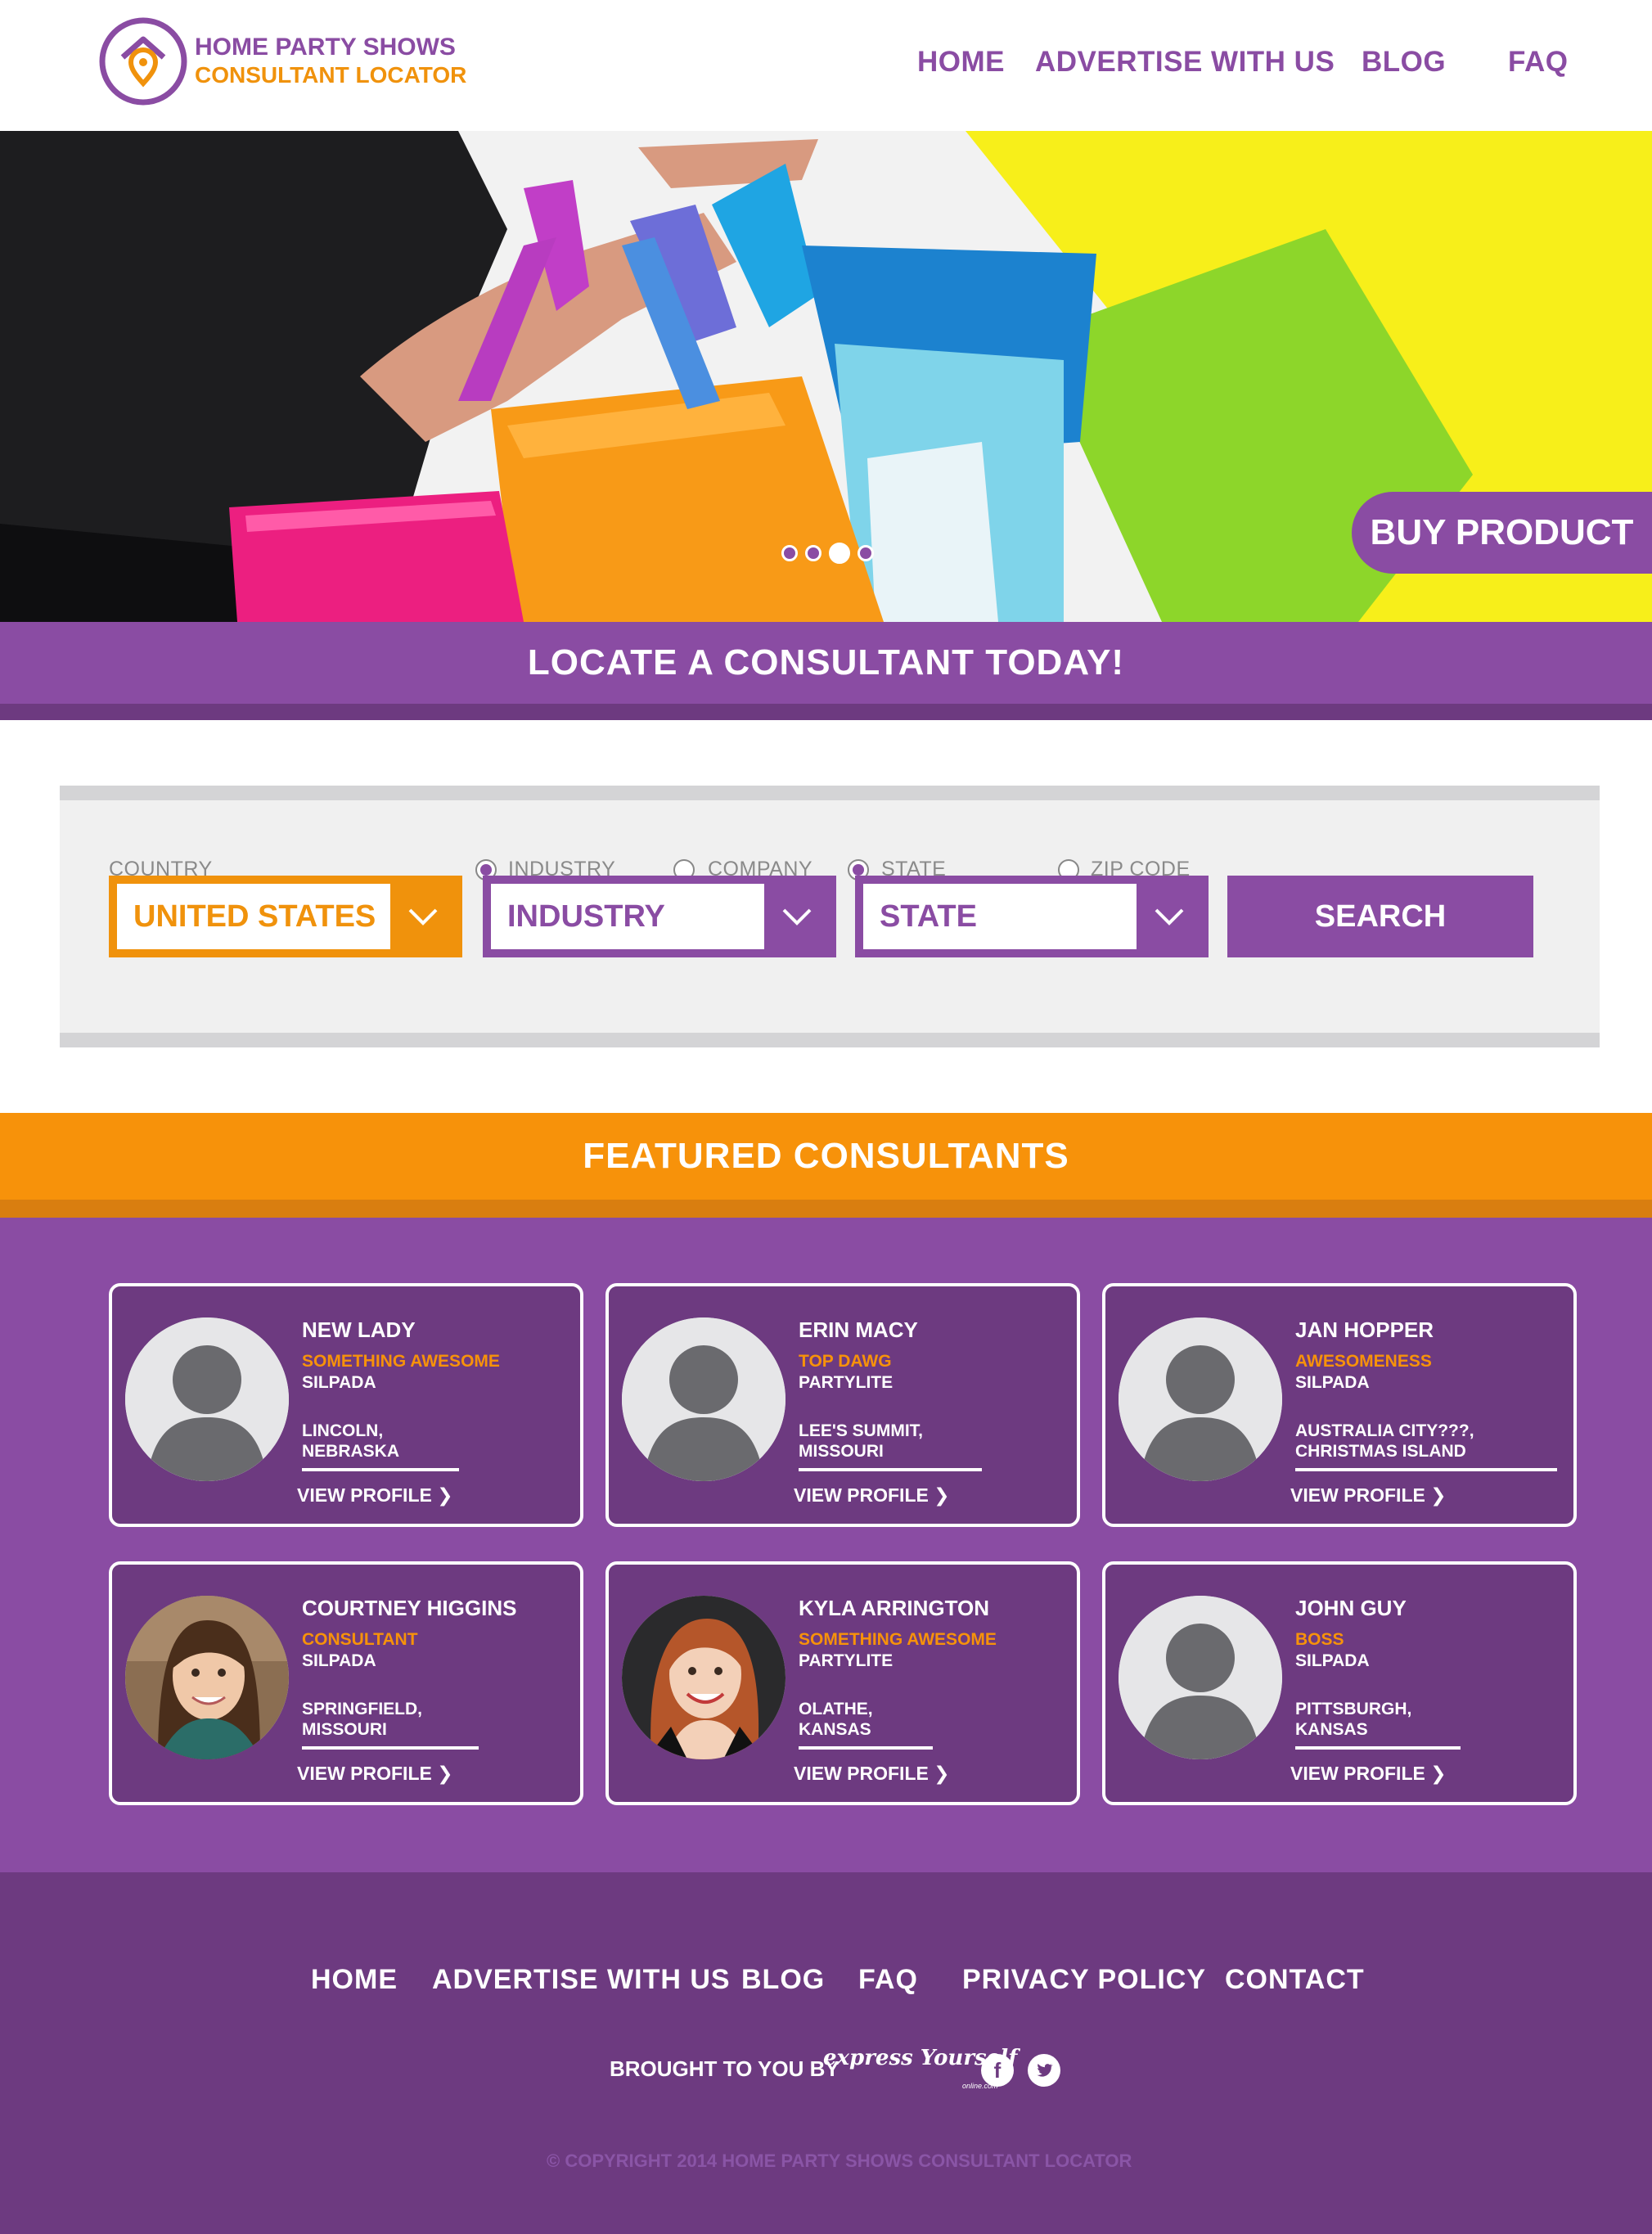  What do you see at coordinates (409, 1608) in the screenshot?
I see `consultant-name: COURTNEY HIGGINS` at bounding box center [409, 1608].